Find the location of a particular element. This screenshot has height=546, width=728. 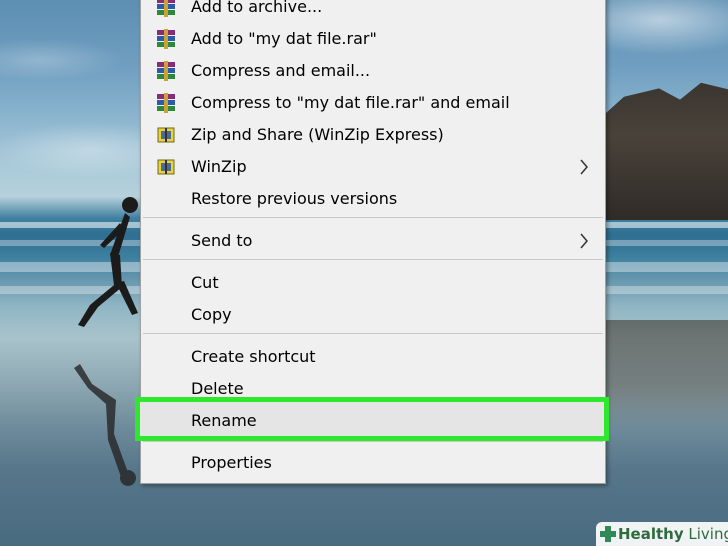

menu-item-send-to: Send to is located at coordinates (373, 241).